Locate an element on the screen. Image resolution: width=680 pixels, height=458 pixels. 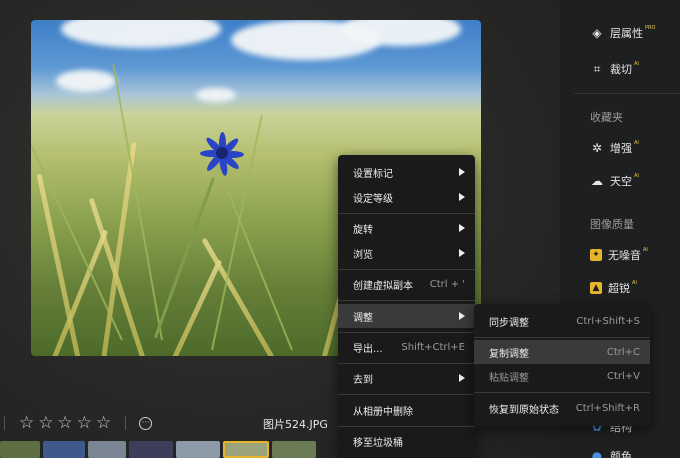
sharpen-button: ▲ 超锐 AI is located at coordinates (613, 288).